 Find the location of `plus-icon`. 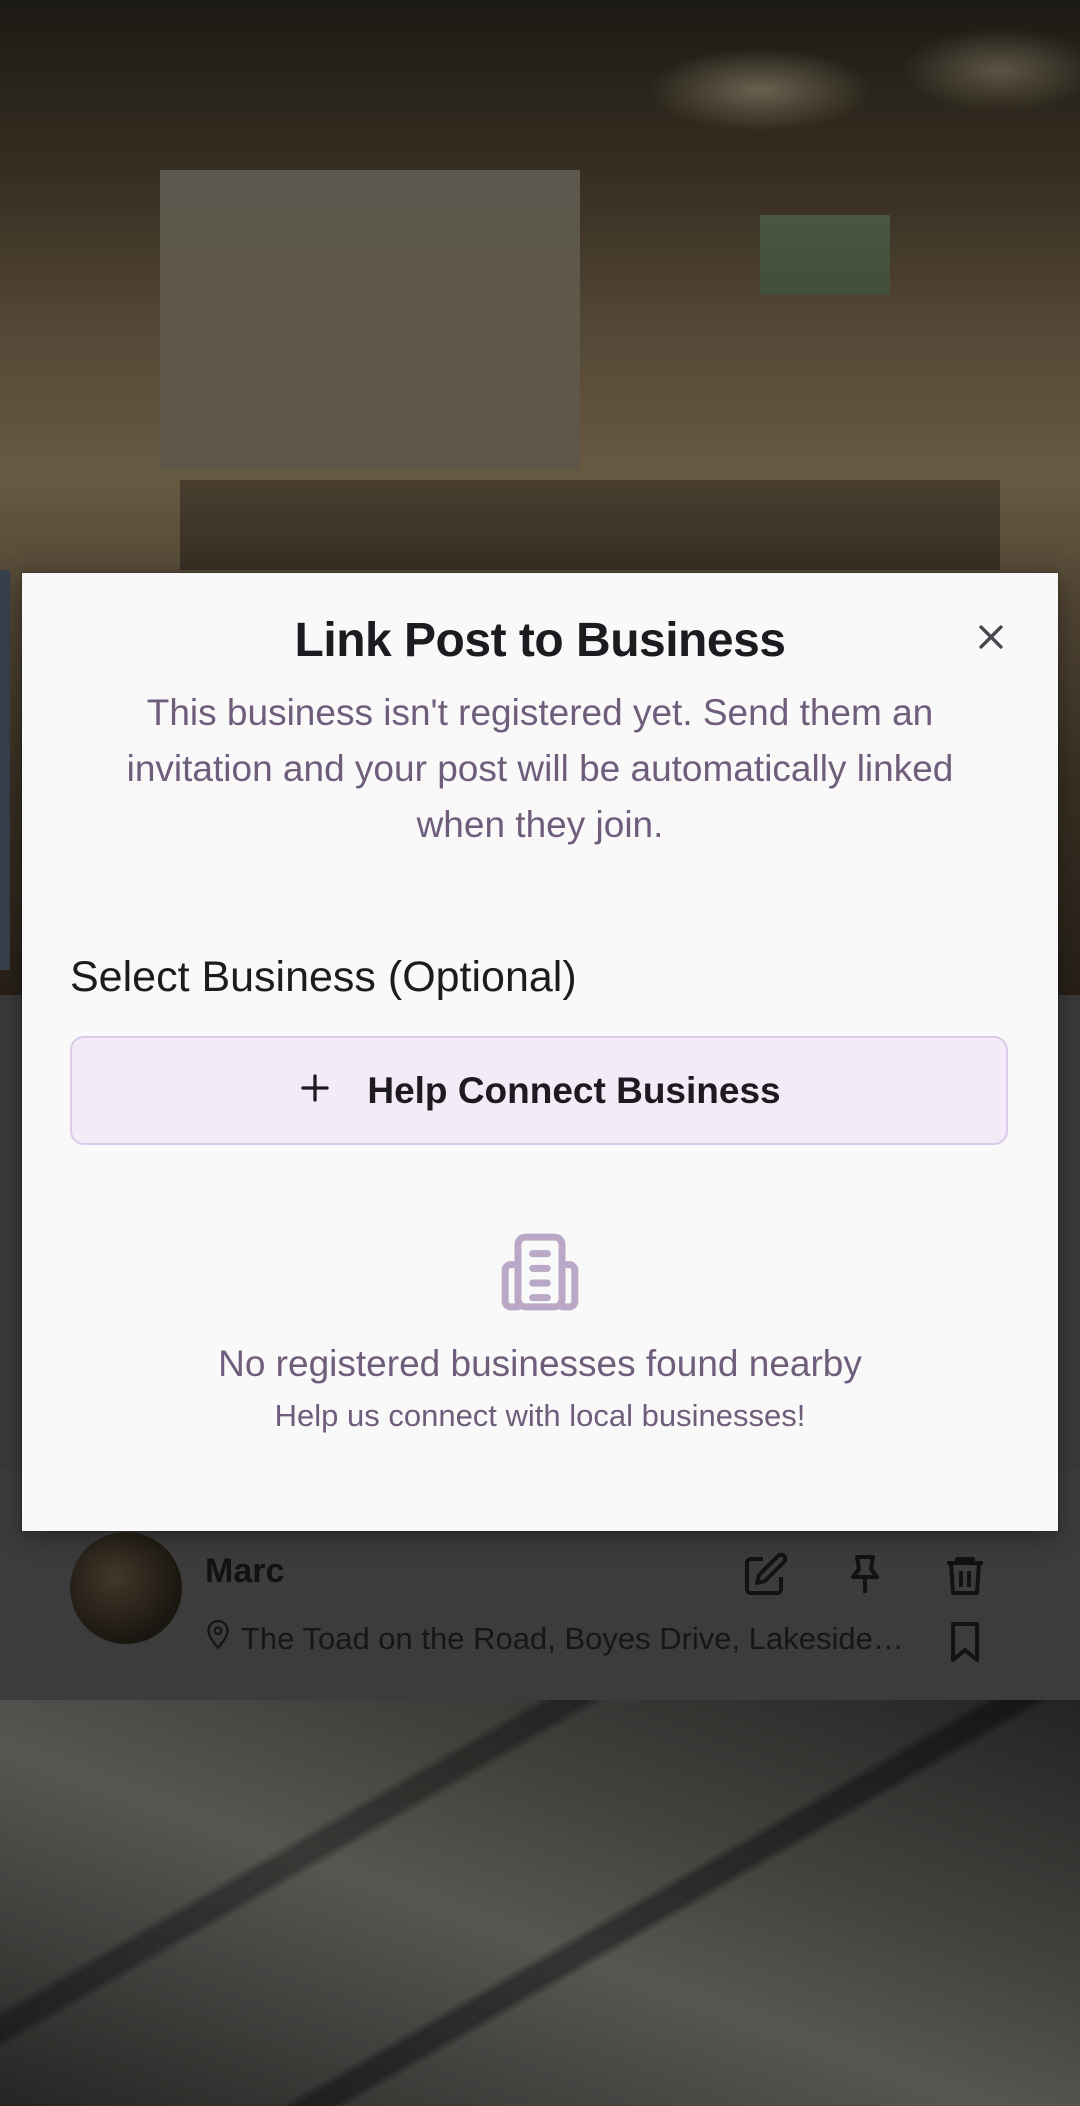

plus-icon is located at coordinates (315, 1090).